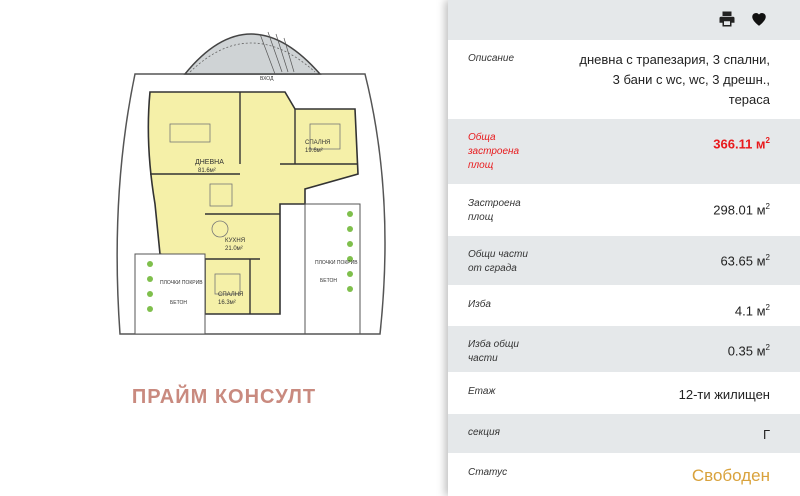  What do you see at coordinates (317, 143) in the screenshot?
I see `plan-label-bedroom1: СПАЛНЯ` at bounding box center [317, 143].